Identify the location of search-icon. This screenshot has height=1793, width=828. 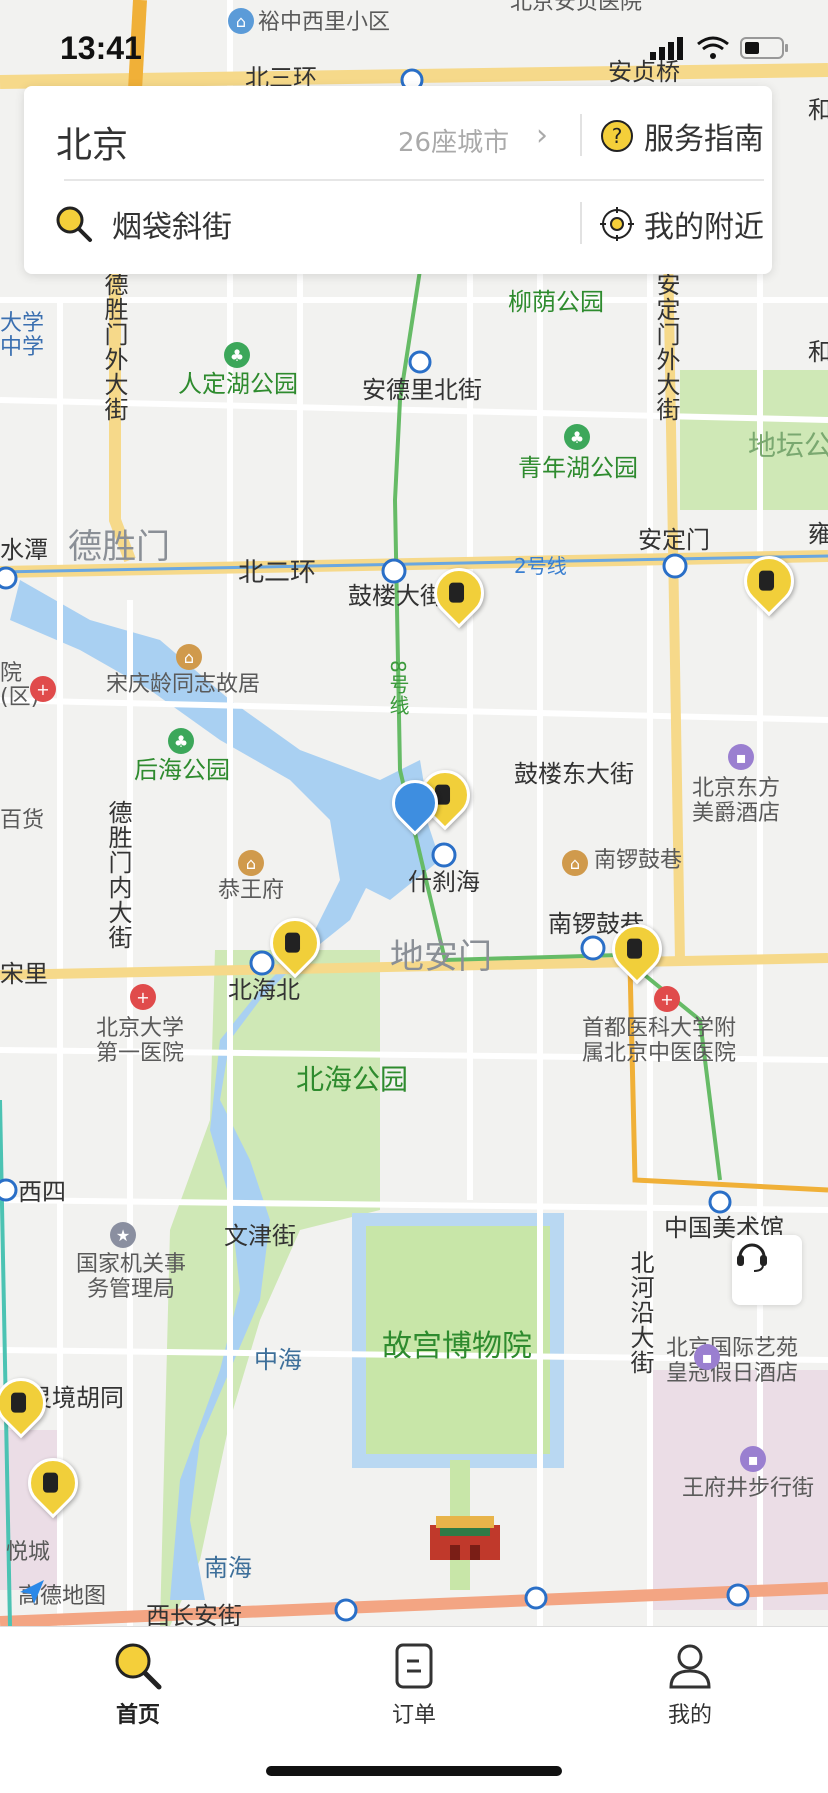
(74, 224).